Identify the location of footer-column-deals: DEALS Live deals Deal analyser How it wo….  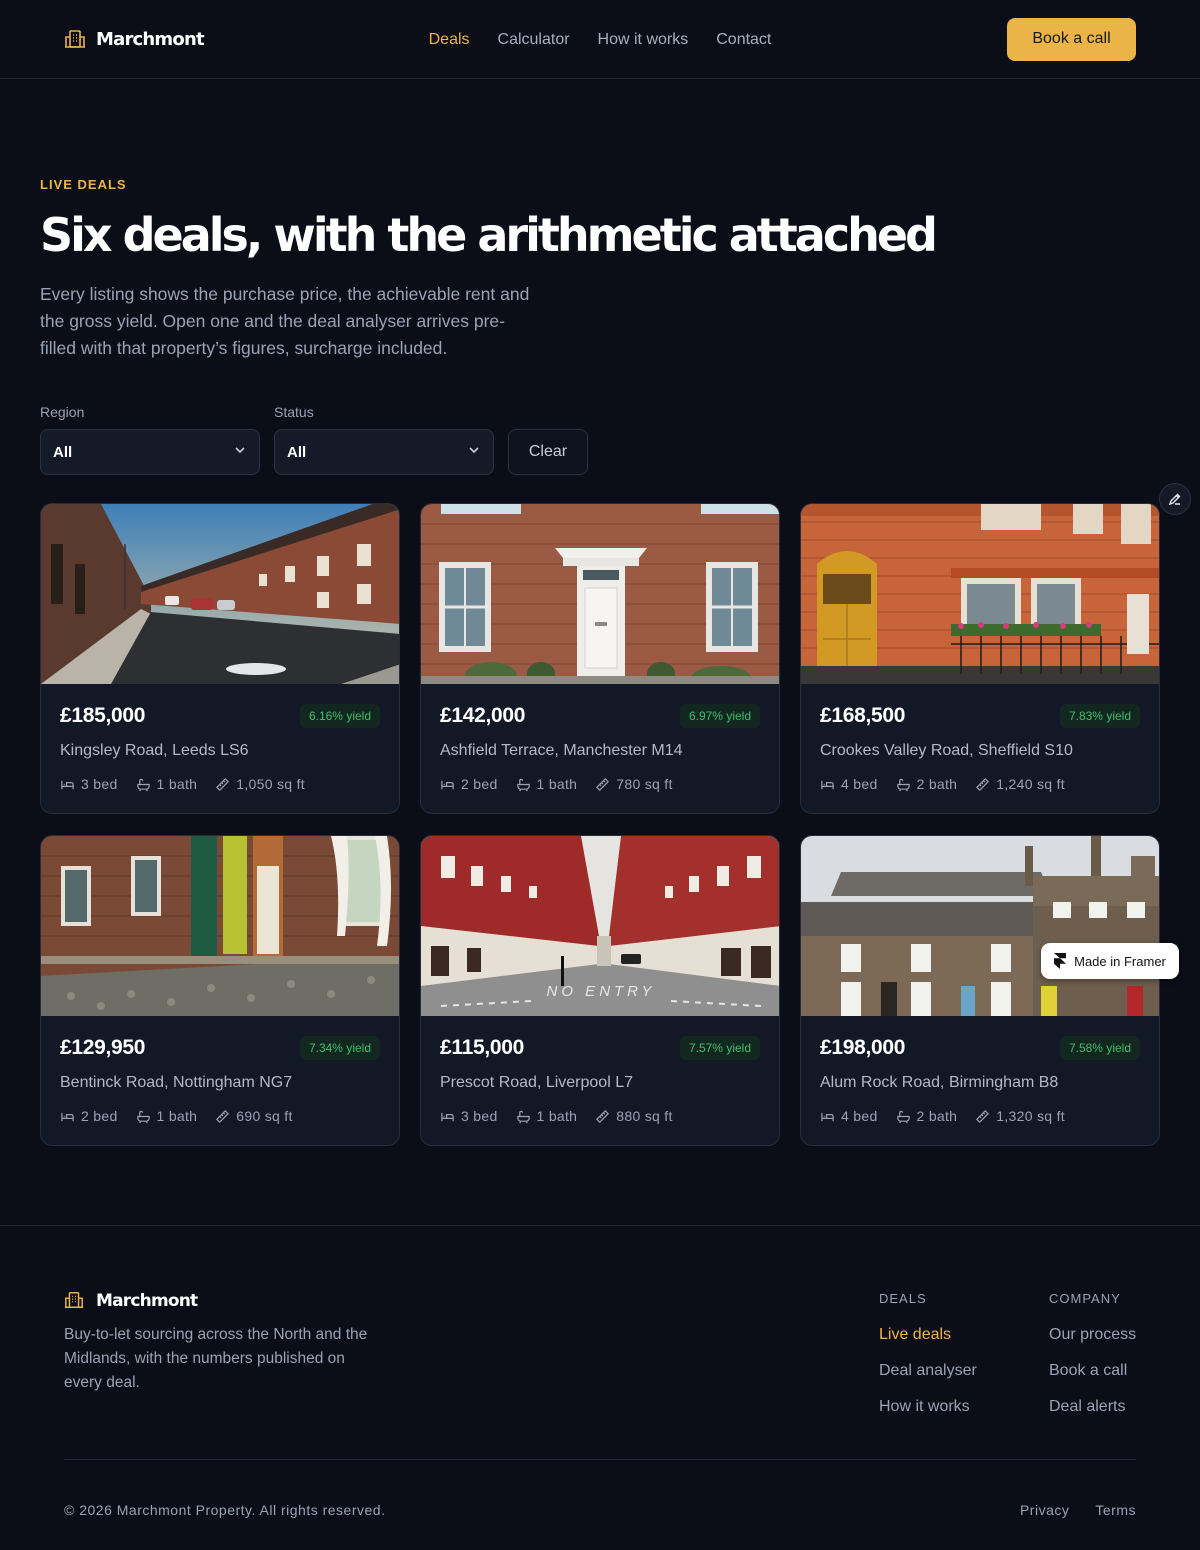
(928, 1362).